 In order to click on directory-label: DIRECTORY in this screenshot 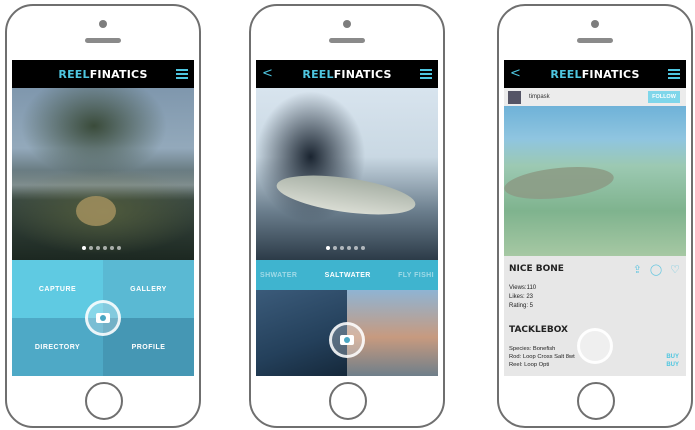, I will do `click(57, 347)`.